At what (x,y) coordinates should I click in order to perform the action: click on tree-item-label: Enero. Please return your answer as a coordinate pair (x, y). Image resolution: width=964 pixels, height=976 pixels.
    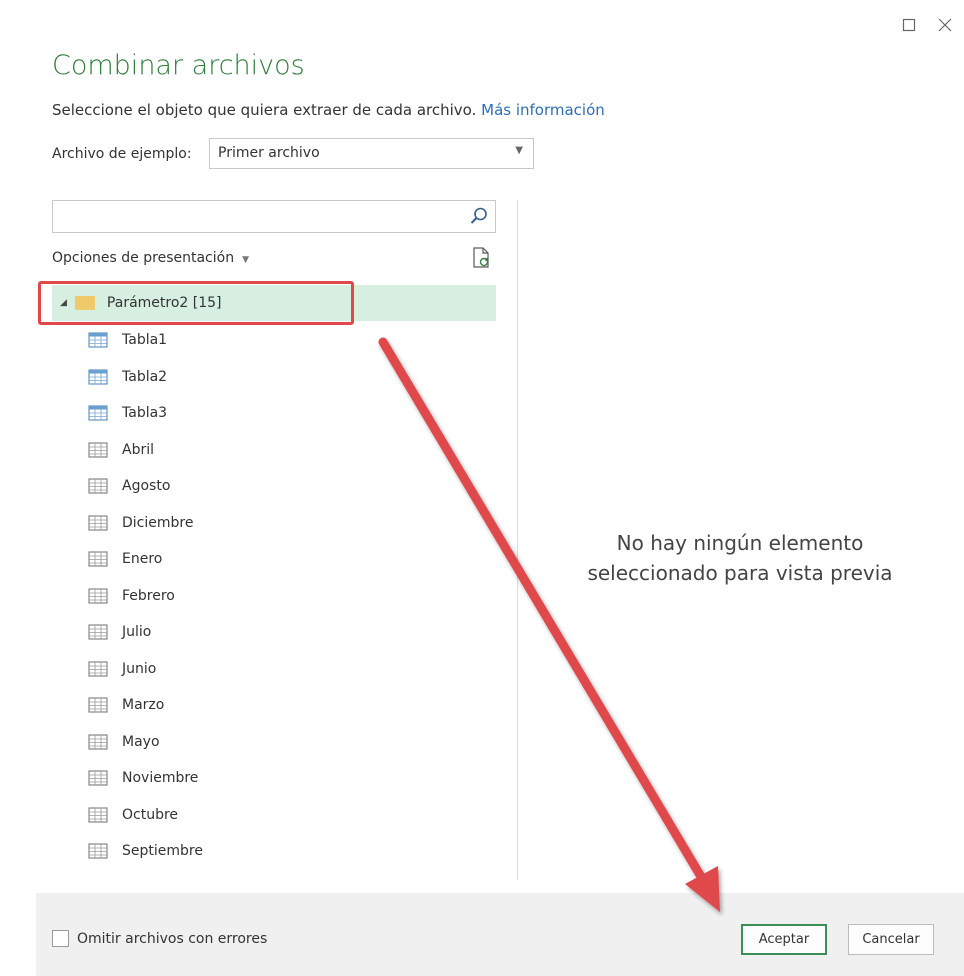
    Looking at the image, I should click on (142, 559).